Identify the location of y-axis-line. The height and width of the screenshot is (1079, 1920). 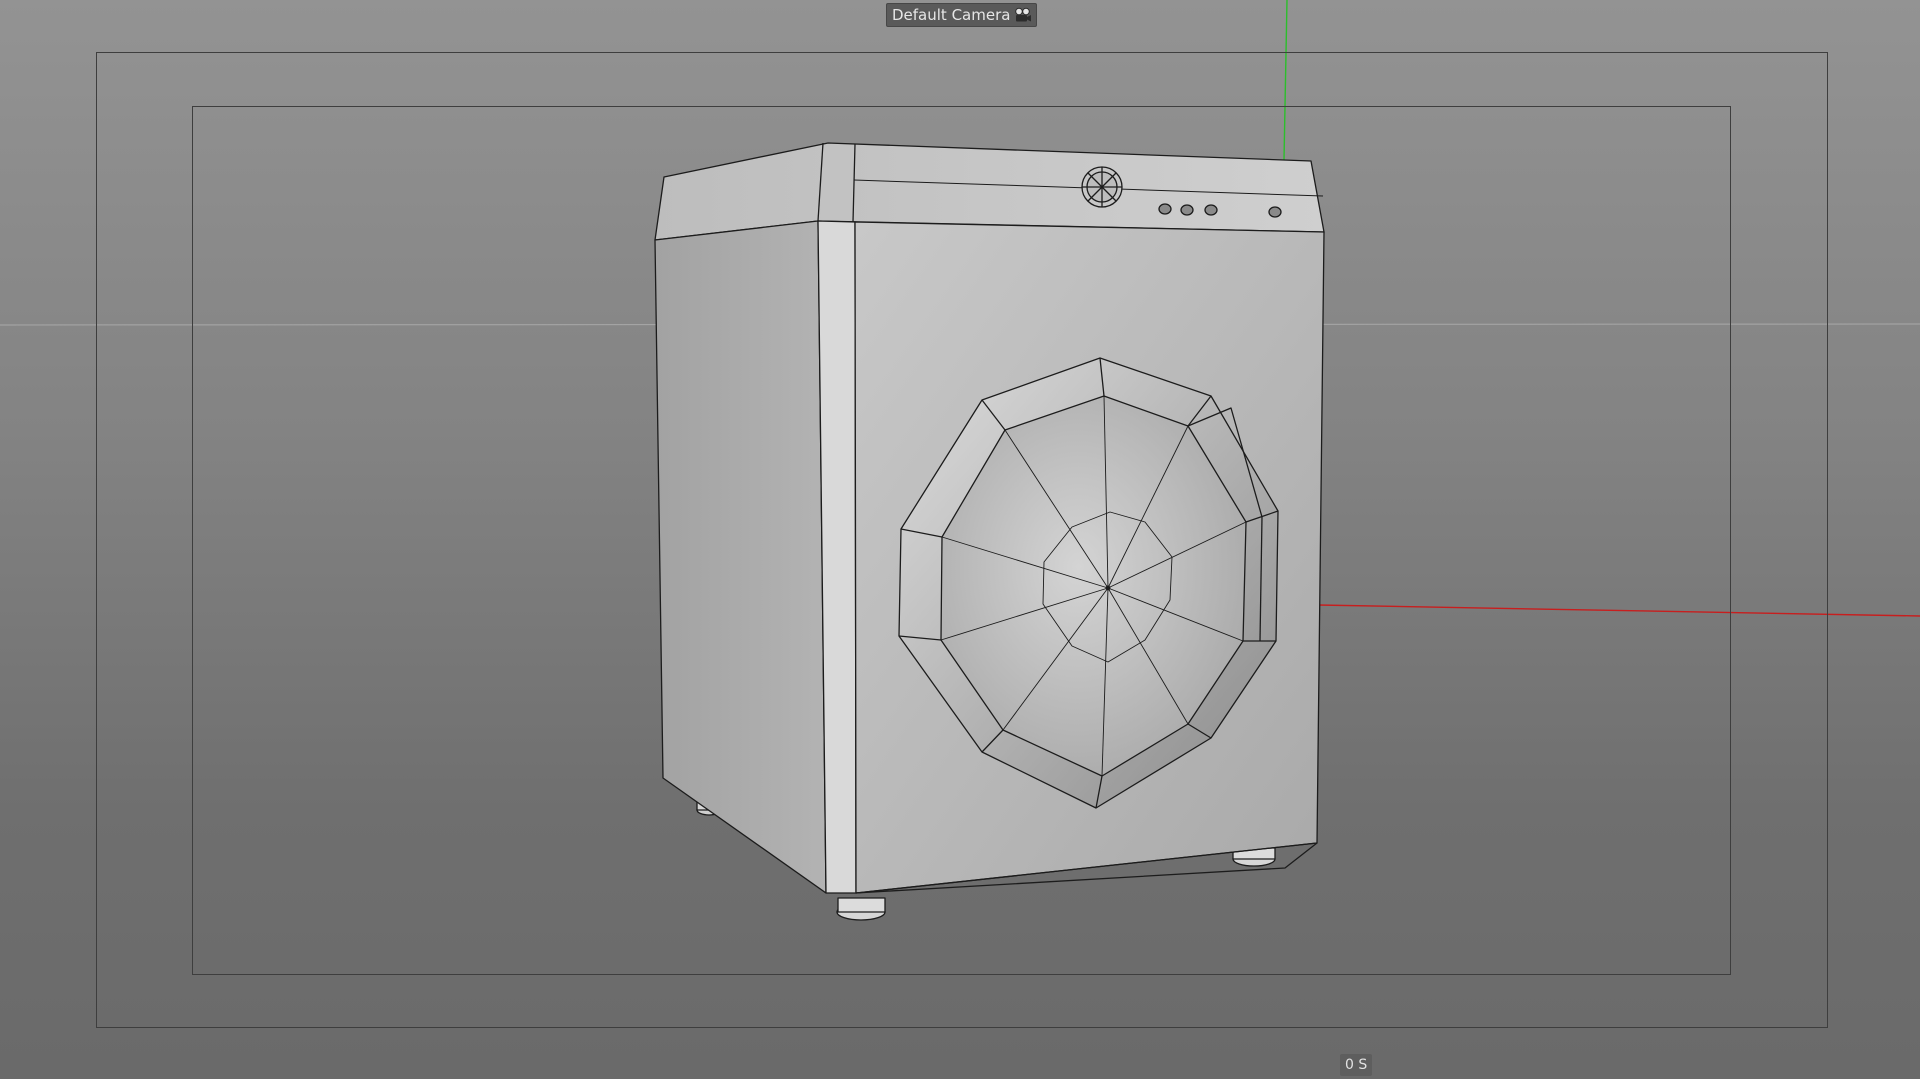
(1285, 80).